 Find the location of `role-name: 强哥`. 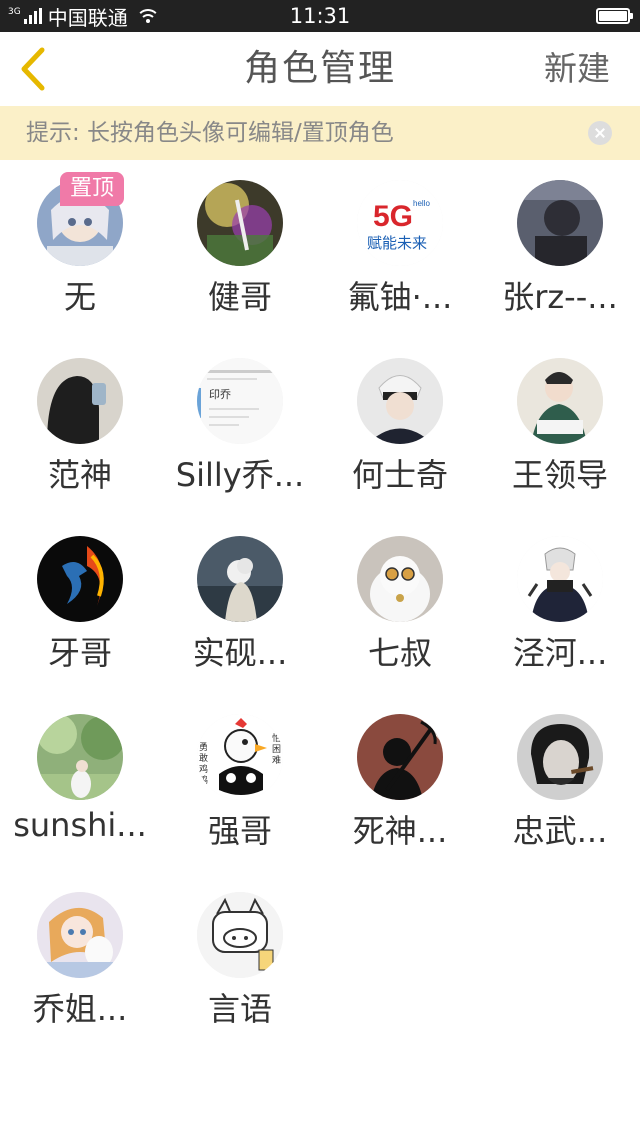

role-name: 强哥 is located at coordinates (239, 831).